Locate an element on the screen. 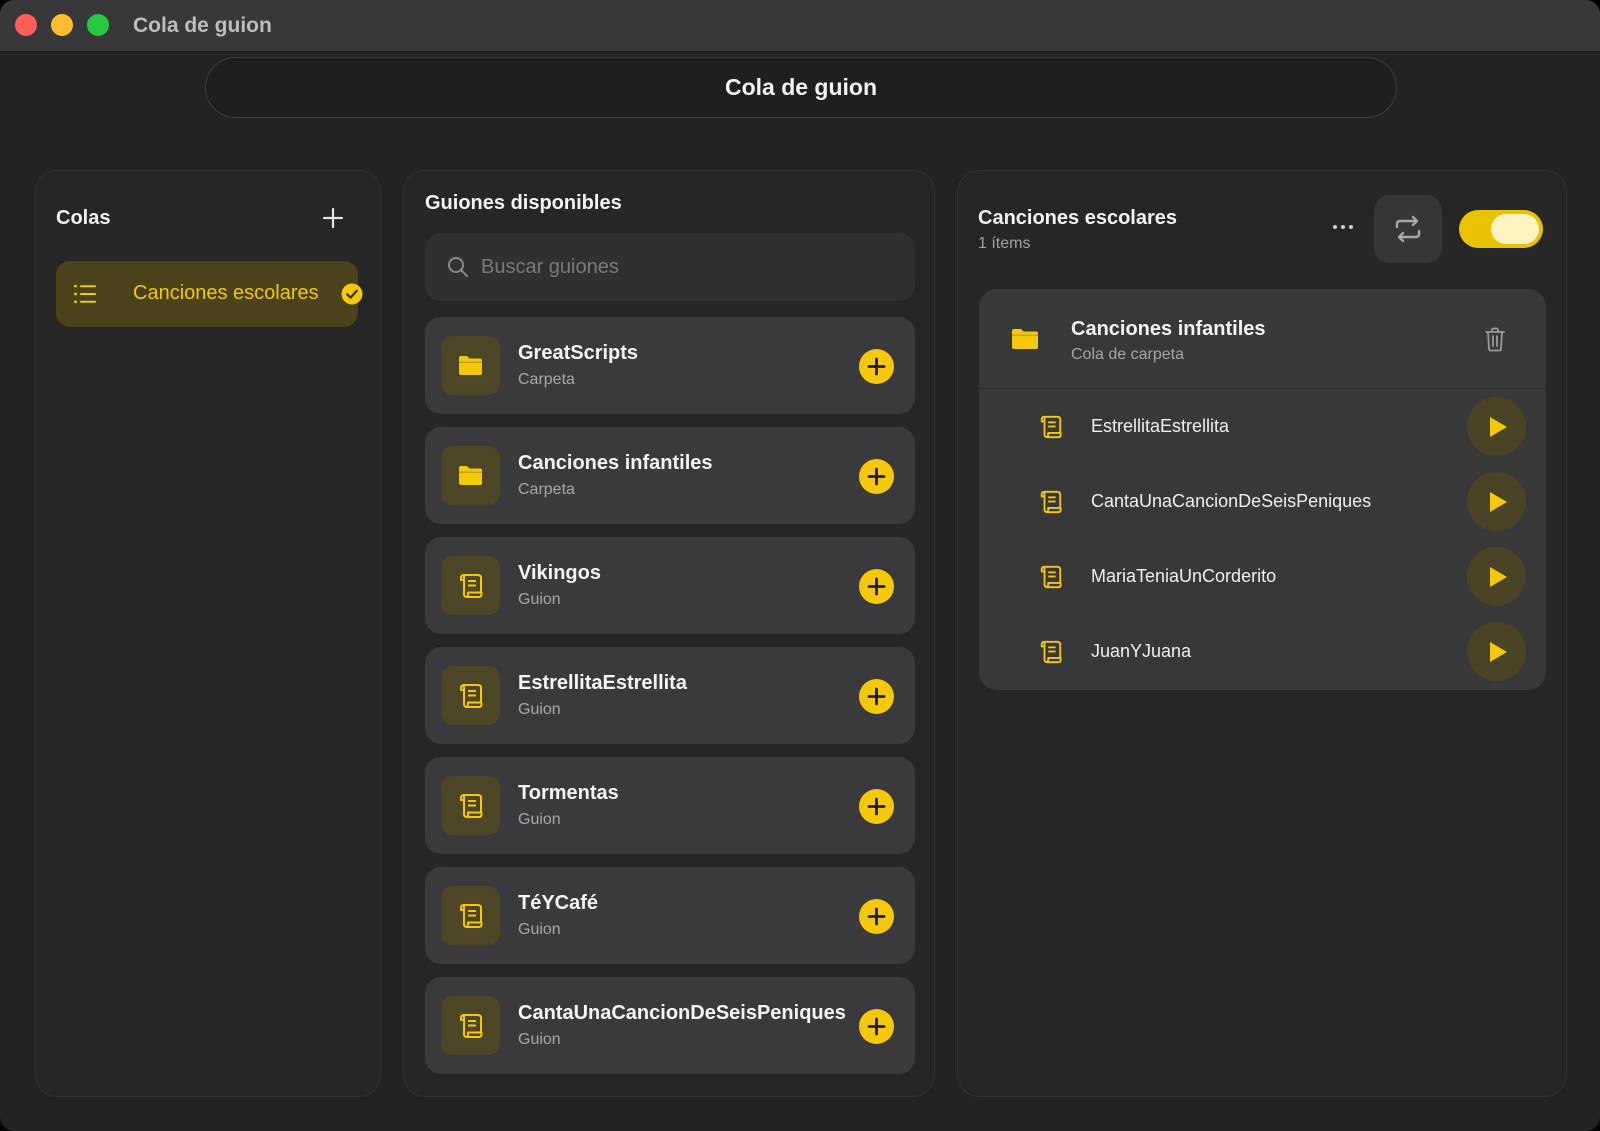  script-name: Tormentas is located at coordinates (568, 793).